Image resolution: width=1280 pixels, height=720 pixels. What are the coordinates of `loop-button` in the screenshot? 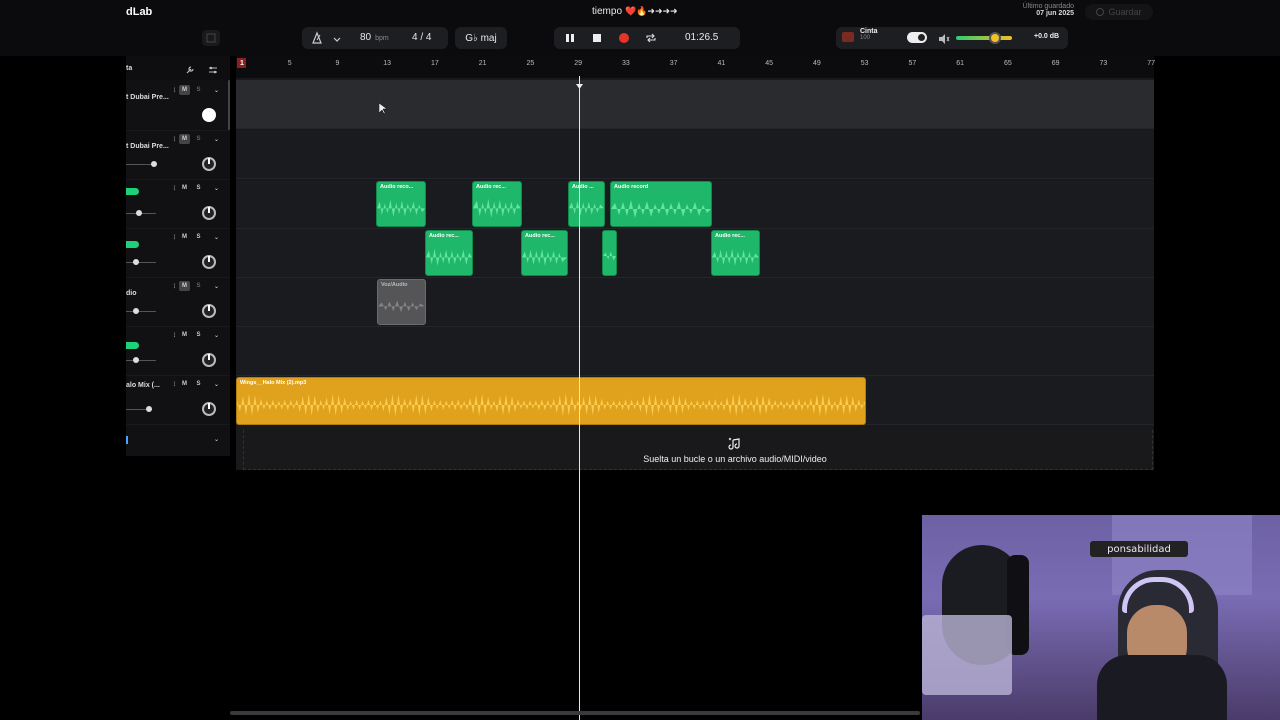 It's located at (651, 38).